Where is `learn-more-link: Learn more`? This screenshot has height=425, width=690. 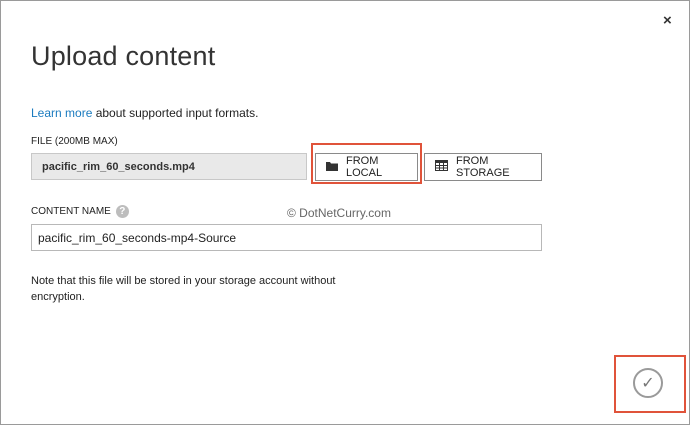 learn-more-link: Learn more is located at coordinates (61, 113).